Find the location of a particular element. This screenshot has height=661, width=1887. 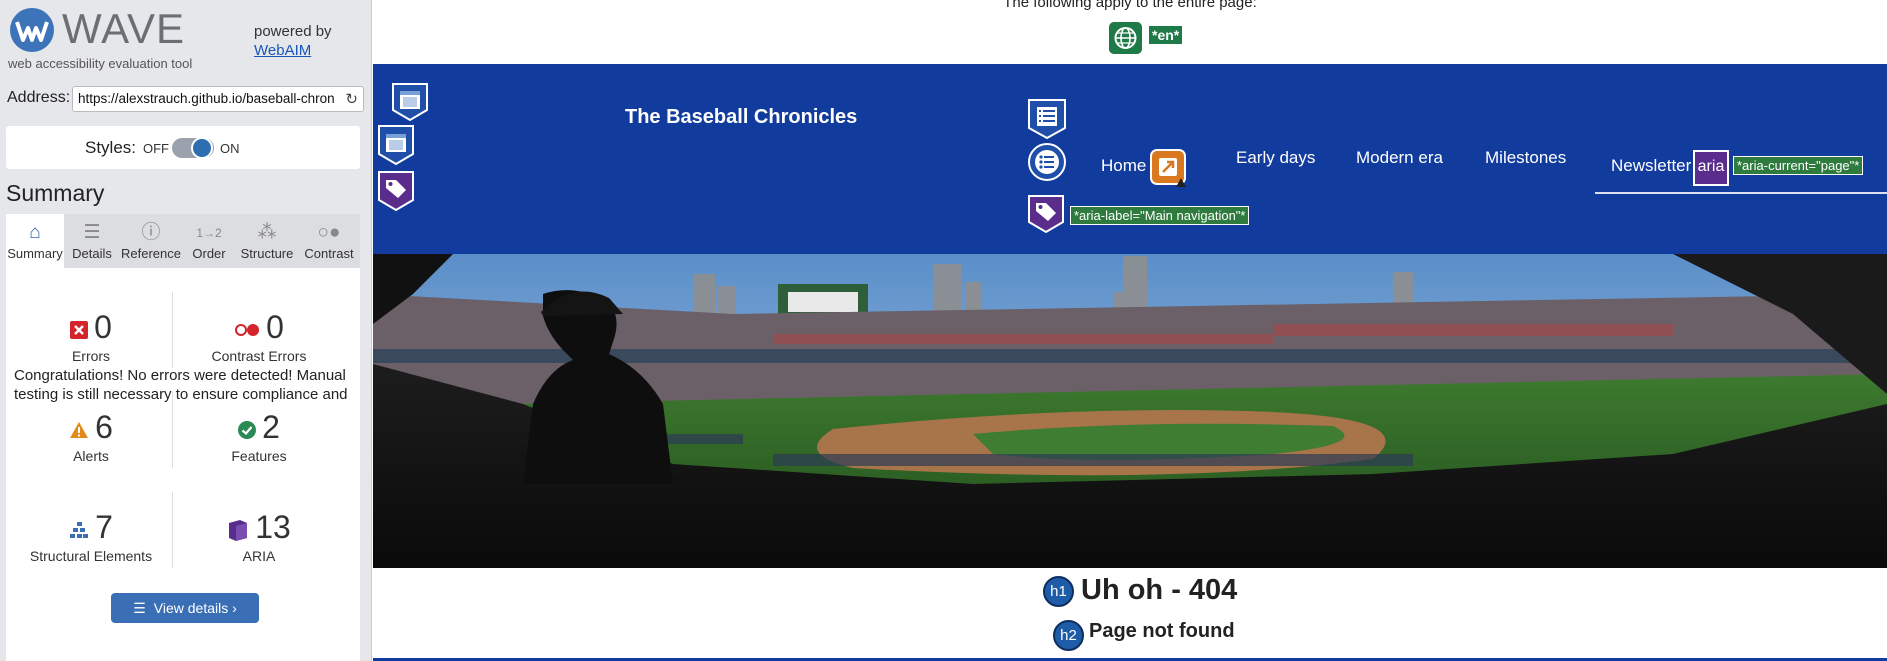

aria-icon is located at coordinates (238, 530).